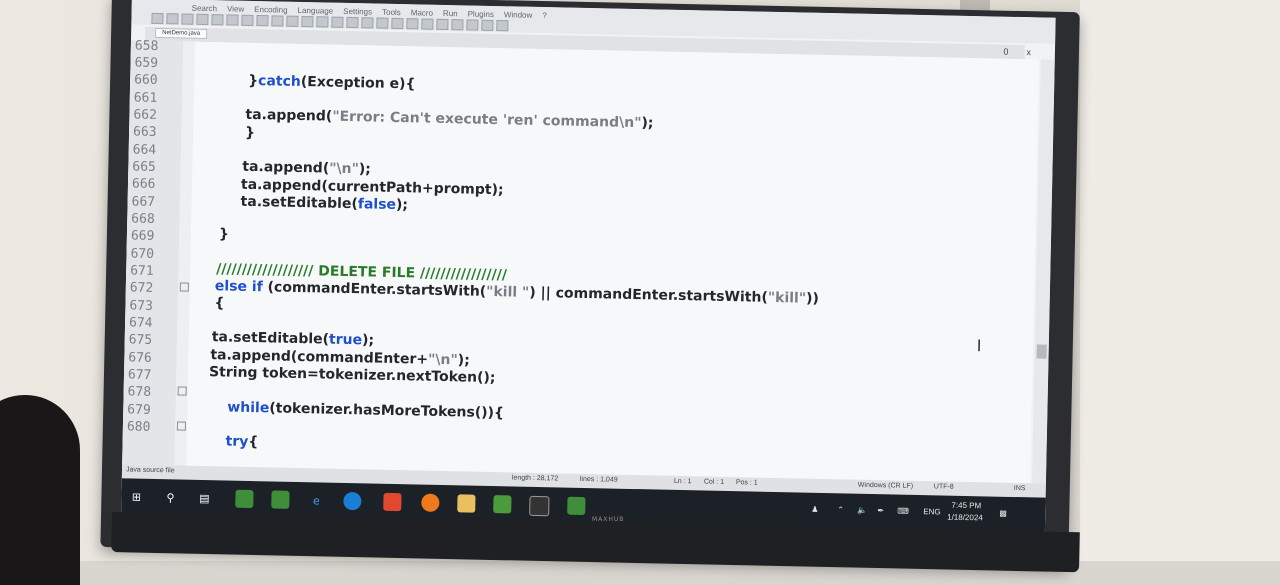  I want to click on macro-save-icon, so click(502, 26).